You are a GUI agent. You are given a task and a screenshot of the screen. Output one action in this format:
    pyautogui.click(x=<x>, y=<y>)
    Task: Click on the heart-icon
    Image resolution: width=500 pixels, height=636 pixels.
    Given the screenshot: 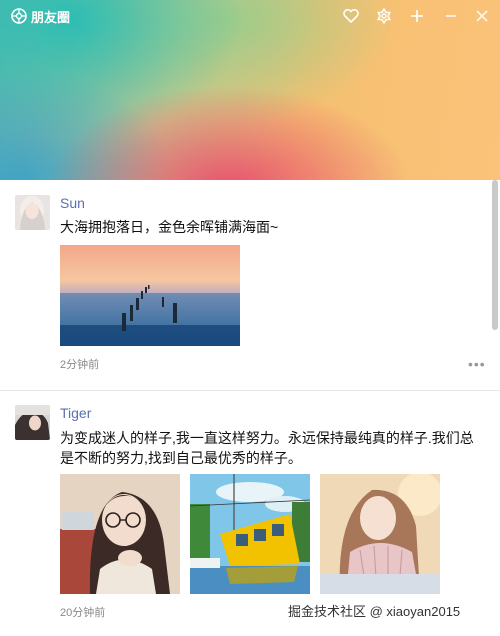 What is the action you would take?
    pyautogui.click(x=351, y=16)
    